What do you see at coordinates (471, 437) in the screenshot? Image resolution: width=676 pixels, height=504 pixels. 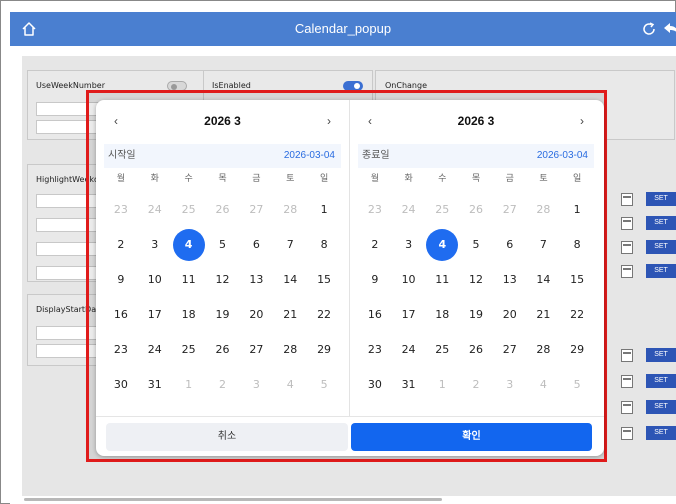 I see `confirm-button: 확인` at bounding box center [471, 437].